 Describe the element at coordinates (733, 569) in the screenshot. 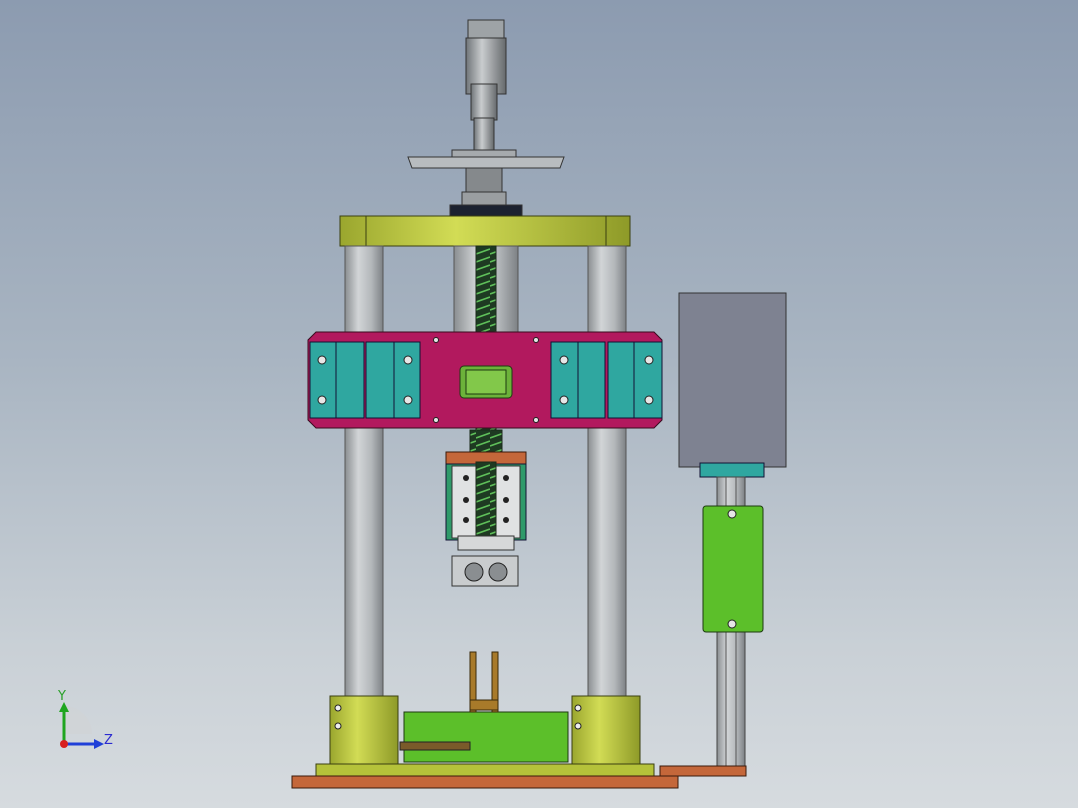

I see `slide-plate` at that location.